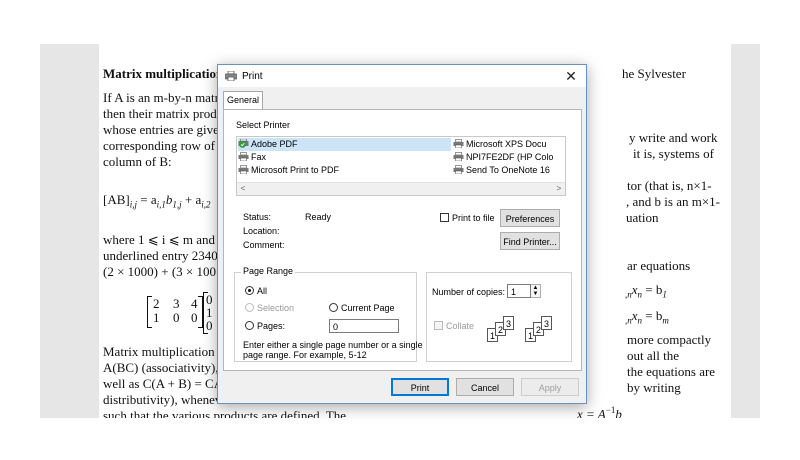  Describe the element at coordinates (669, 339) in the screenshot. I see `doc-text: more compactly` at that location.